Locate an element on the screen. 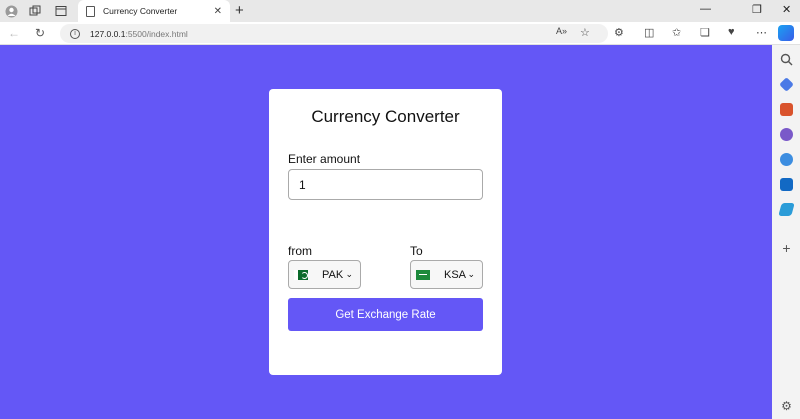 This screenshot has width=800, height=419. outlook-icon is located at coordinates (786, 184).